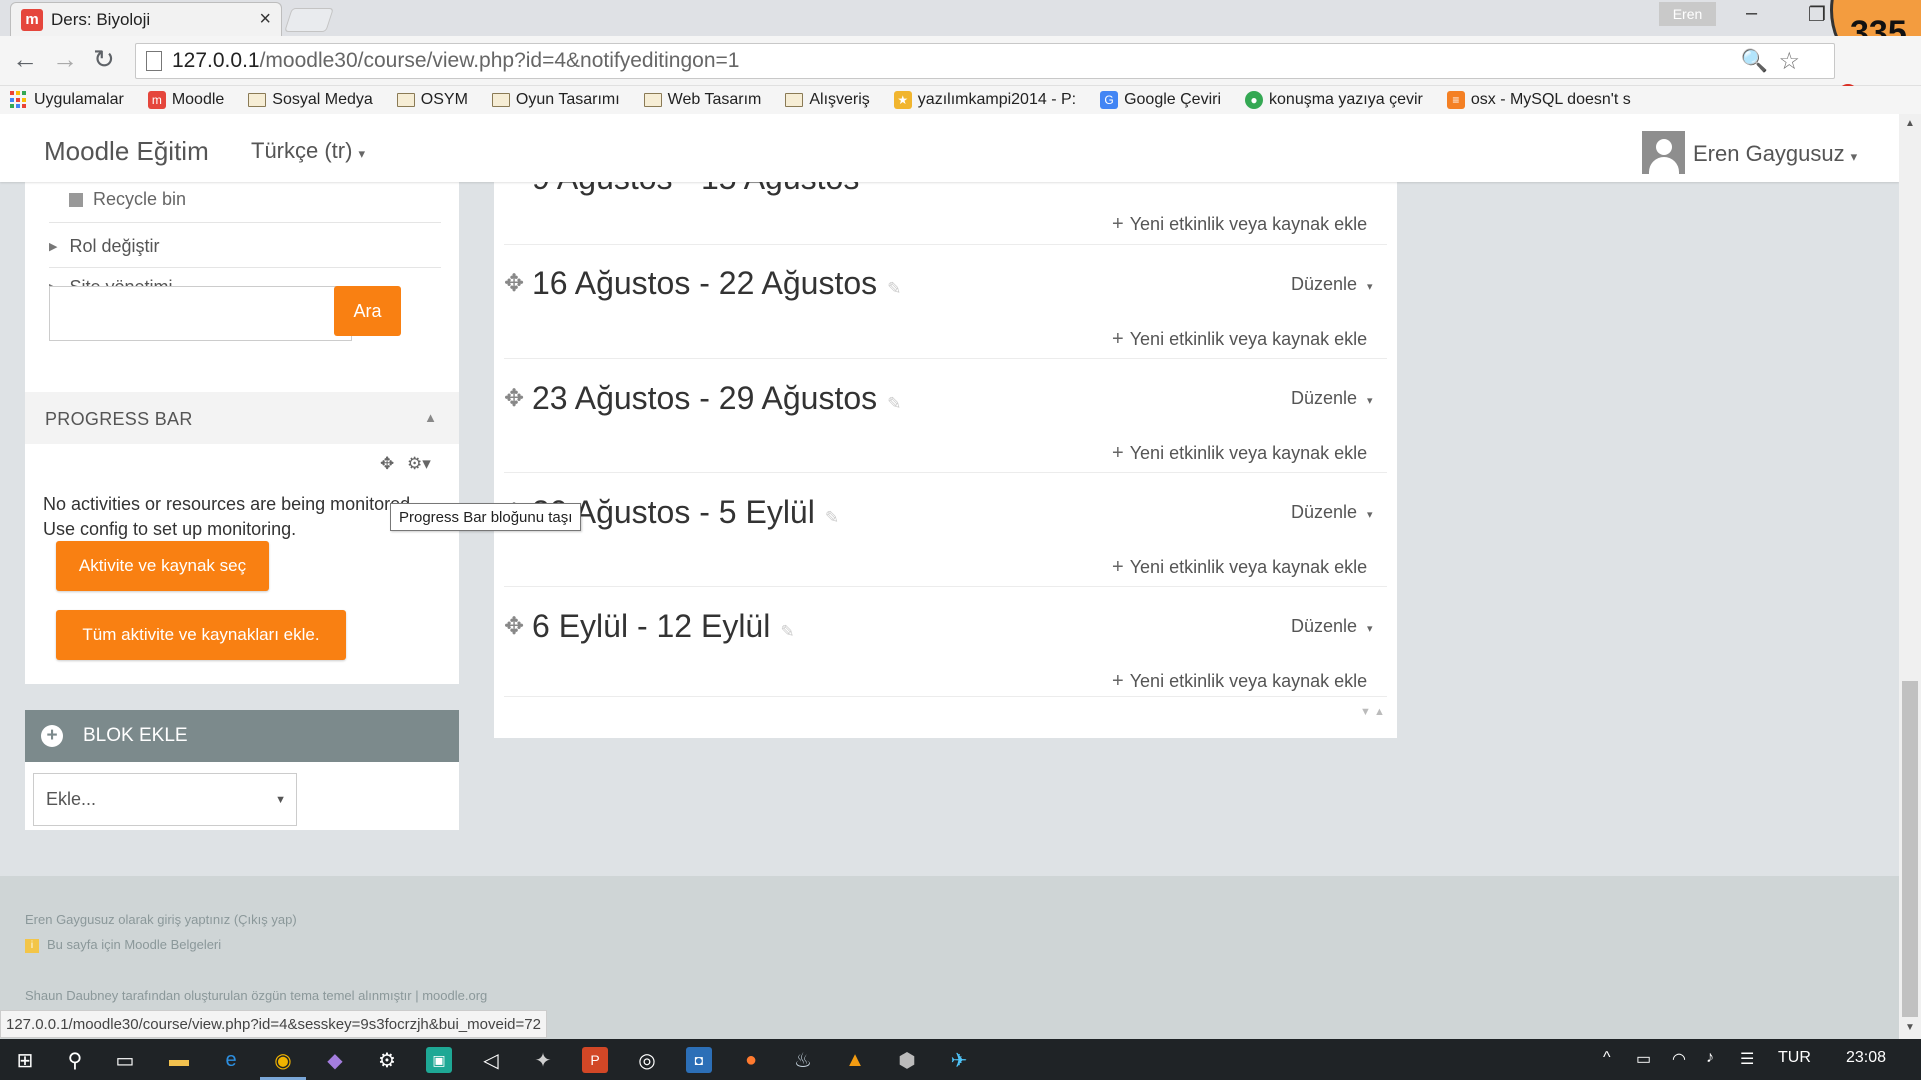 Image resolution: width=1921 pixels, height=1080 pixels. I want to click on avatar, so click(1663, 152).